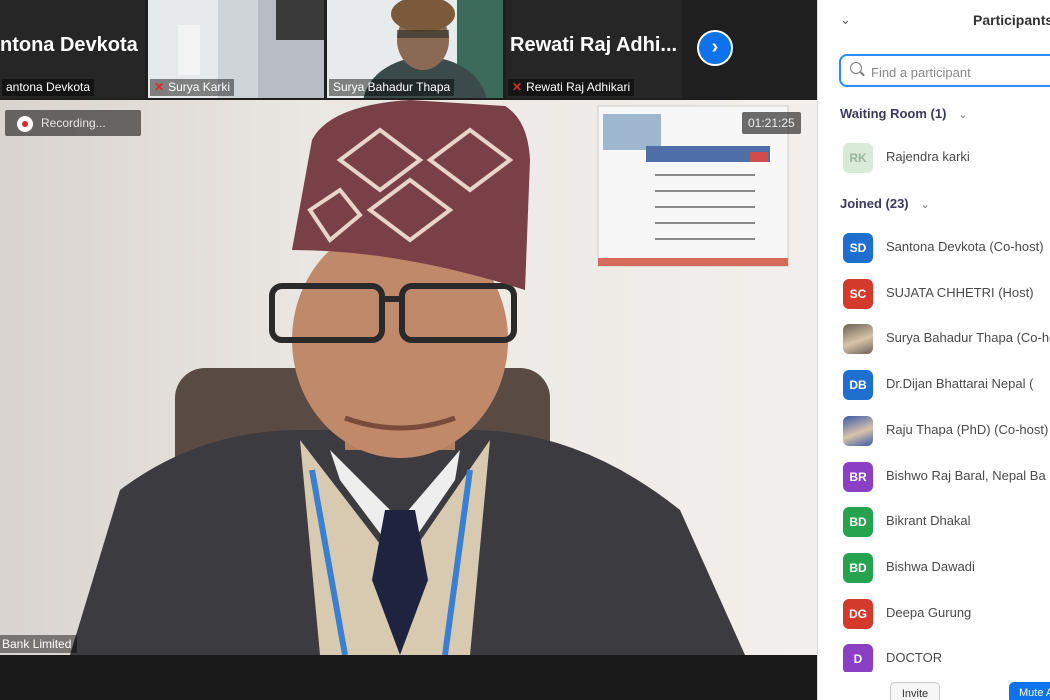 The image size is (1050, 700). I want to click on participant-row: SD Santona Devkota (Co-host), so click(945, 248).